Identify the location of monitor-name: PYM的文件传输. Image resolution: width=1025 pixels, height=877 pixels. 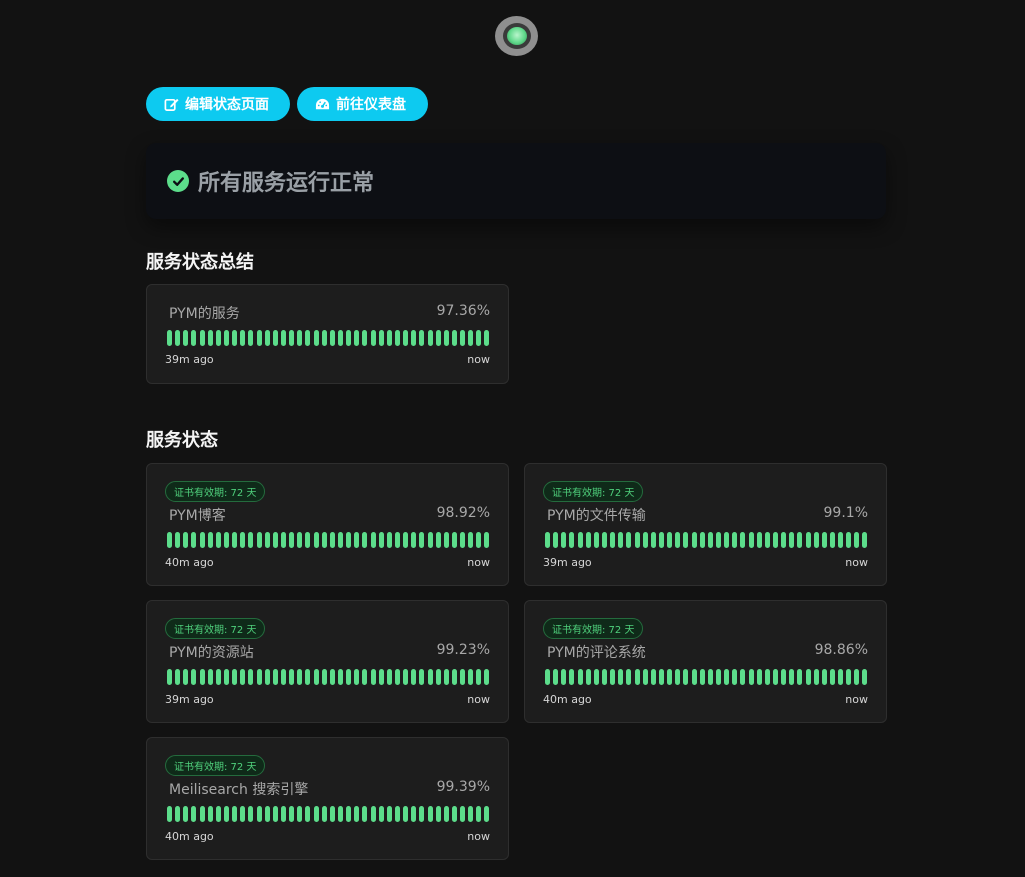
(596, 516).